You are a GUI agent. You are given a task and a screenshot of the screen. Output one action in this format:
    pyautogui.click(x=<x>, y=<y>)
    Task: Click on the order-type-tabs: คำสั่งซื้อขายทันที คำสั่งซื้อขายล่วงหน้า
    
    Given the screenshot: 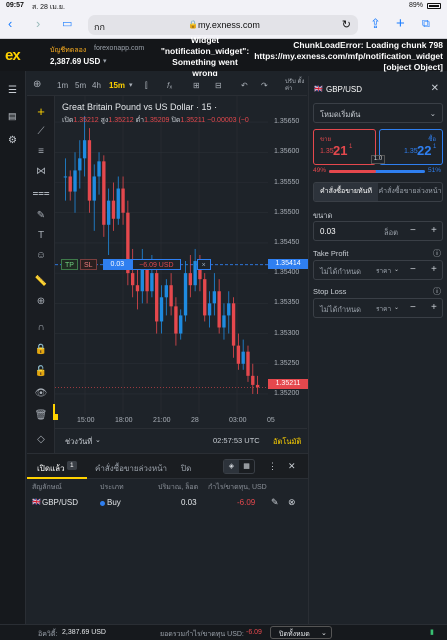 What is the action you would take?
    pyautogui.click(x=378, y=192)
    